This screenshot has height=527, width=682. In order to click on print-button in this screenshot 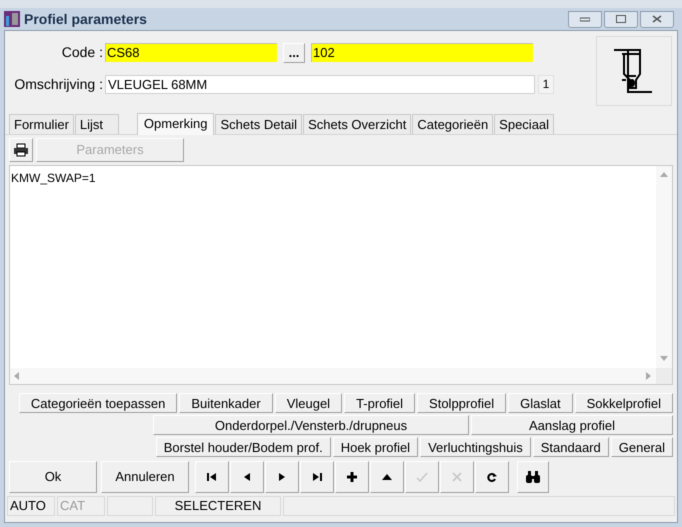, I will do `click(21, 150)`.